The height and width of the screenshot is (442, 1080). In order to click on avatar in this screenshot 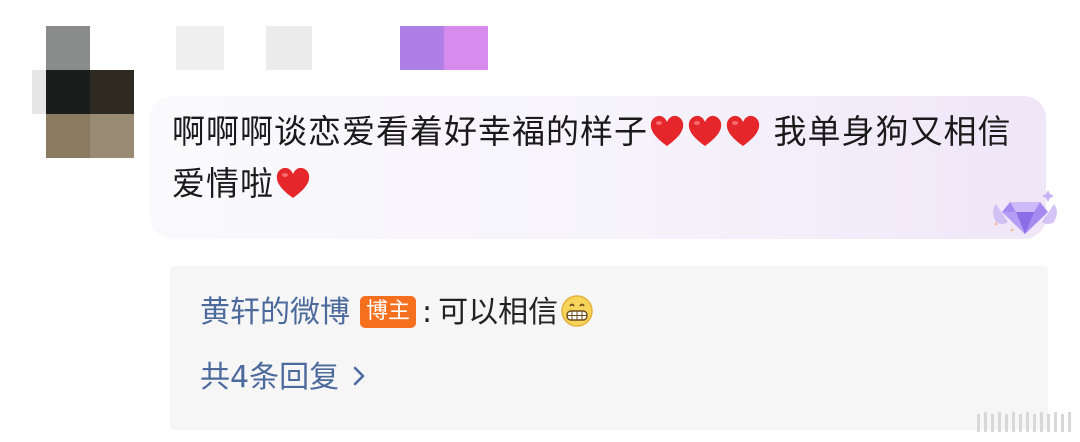, I will do `click(83, 92)`.